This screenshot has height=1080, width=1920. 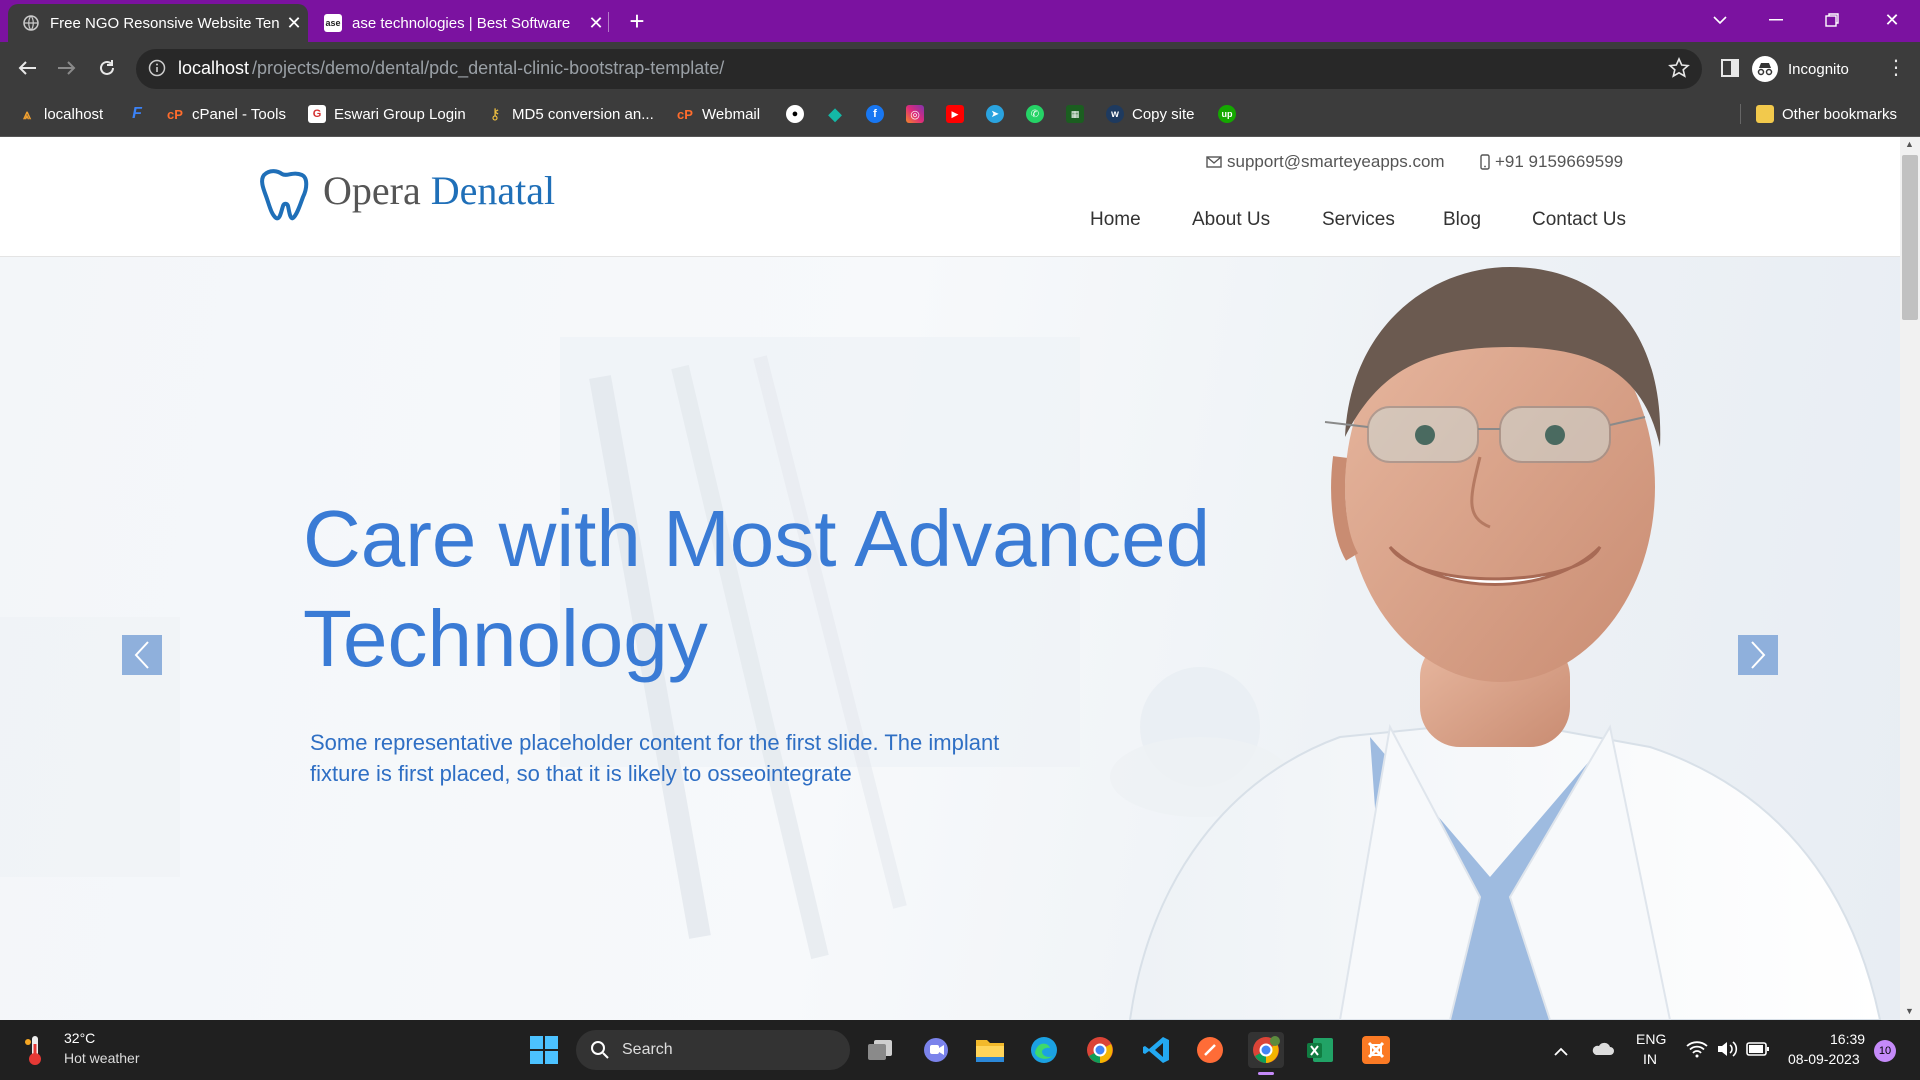 I want to click on back-arrow-icon, so click(x=27, y=68).